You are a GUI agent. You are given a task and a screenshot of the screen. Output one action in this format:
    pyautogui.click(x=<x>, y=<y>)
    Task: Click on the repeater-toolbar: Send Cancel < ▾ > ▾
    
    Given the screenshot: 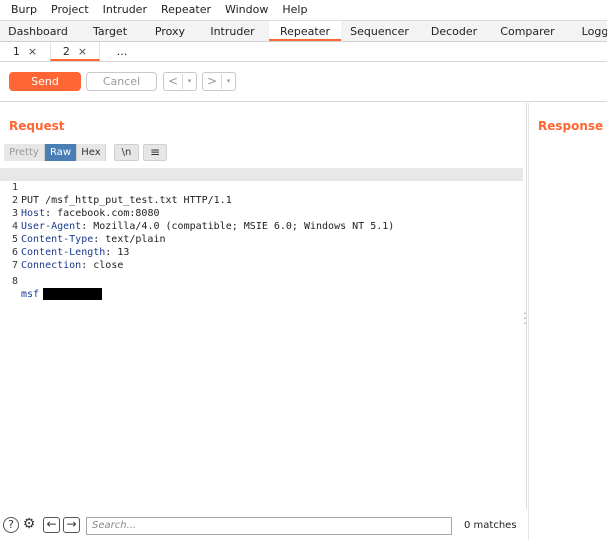 What is the action you would take?
    pyautogui.click(x=303, y=82)
    